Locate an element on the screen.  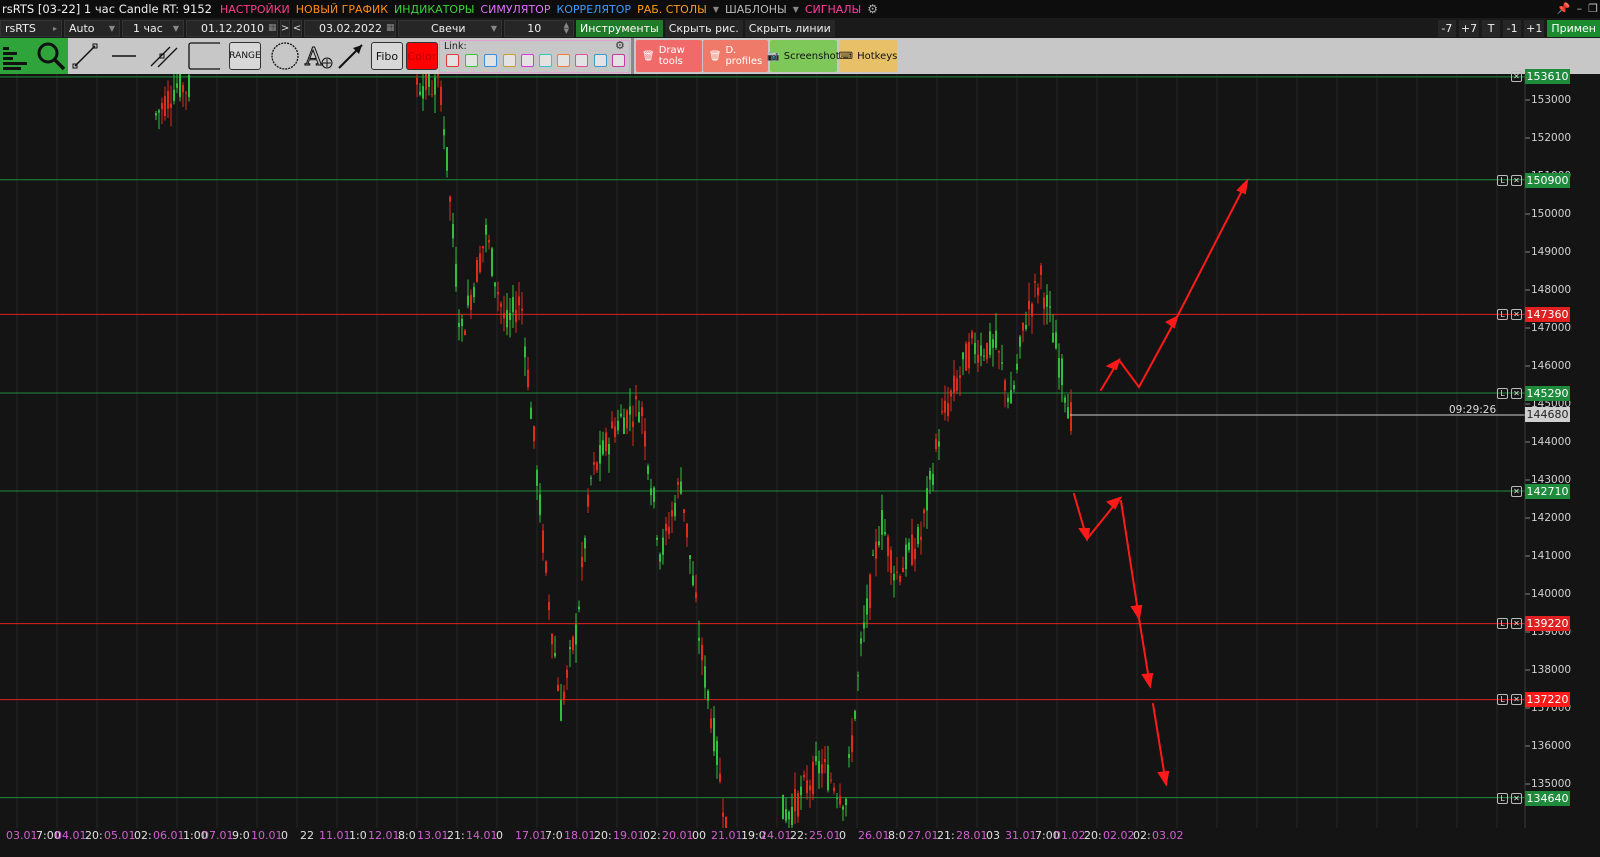
menu-correlator: КОРРЕЛЯТОР is located at coordinates (593, 9).